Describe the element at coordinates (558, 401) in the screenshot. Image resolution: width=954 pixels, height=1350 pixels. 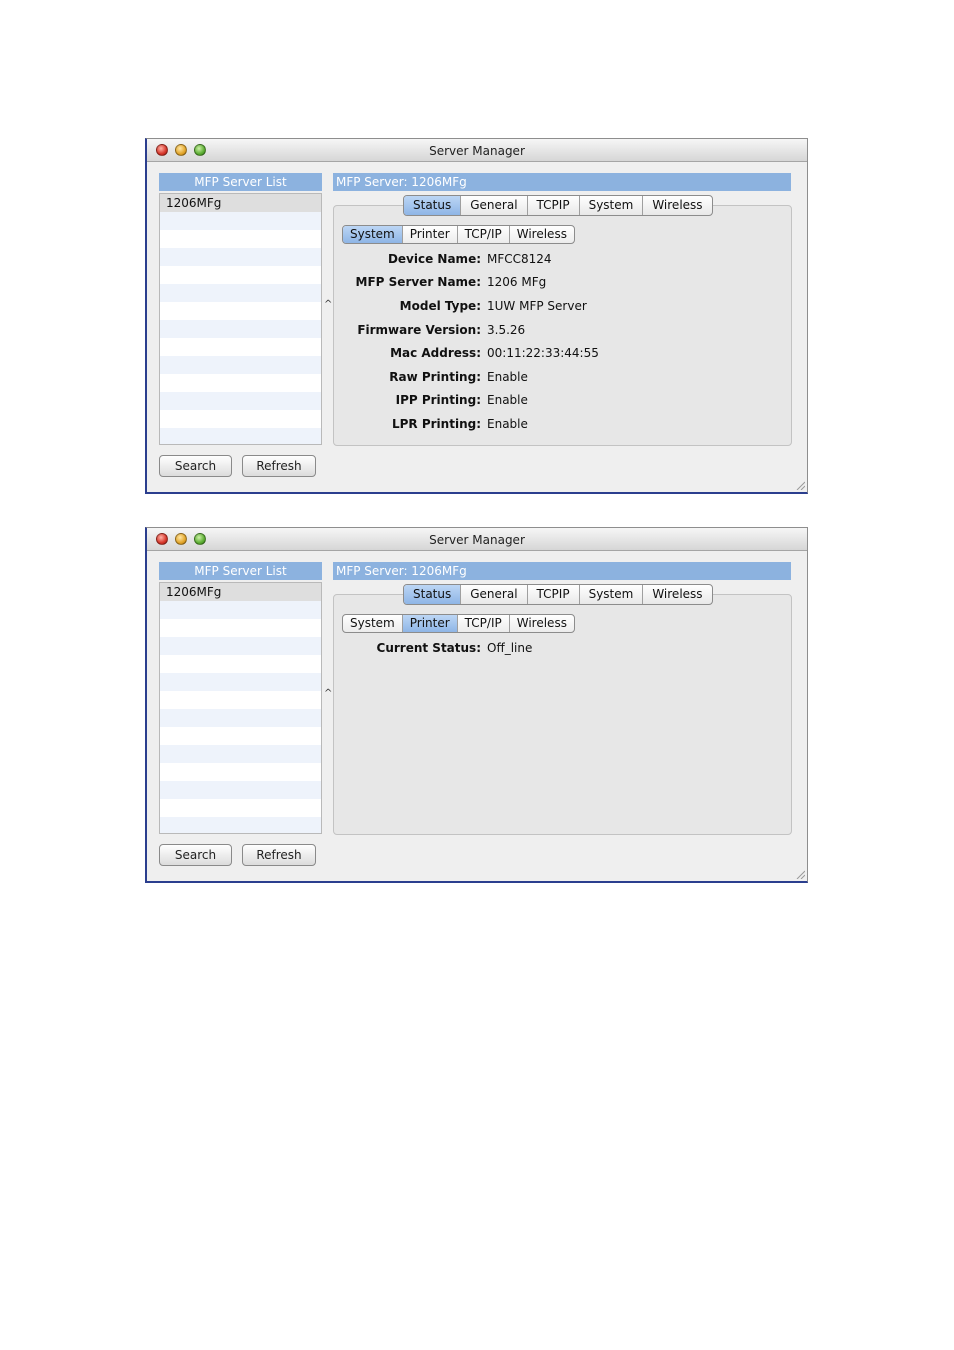
I see `field-ipp-printing: IPP Printing: Enable` at that location.